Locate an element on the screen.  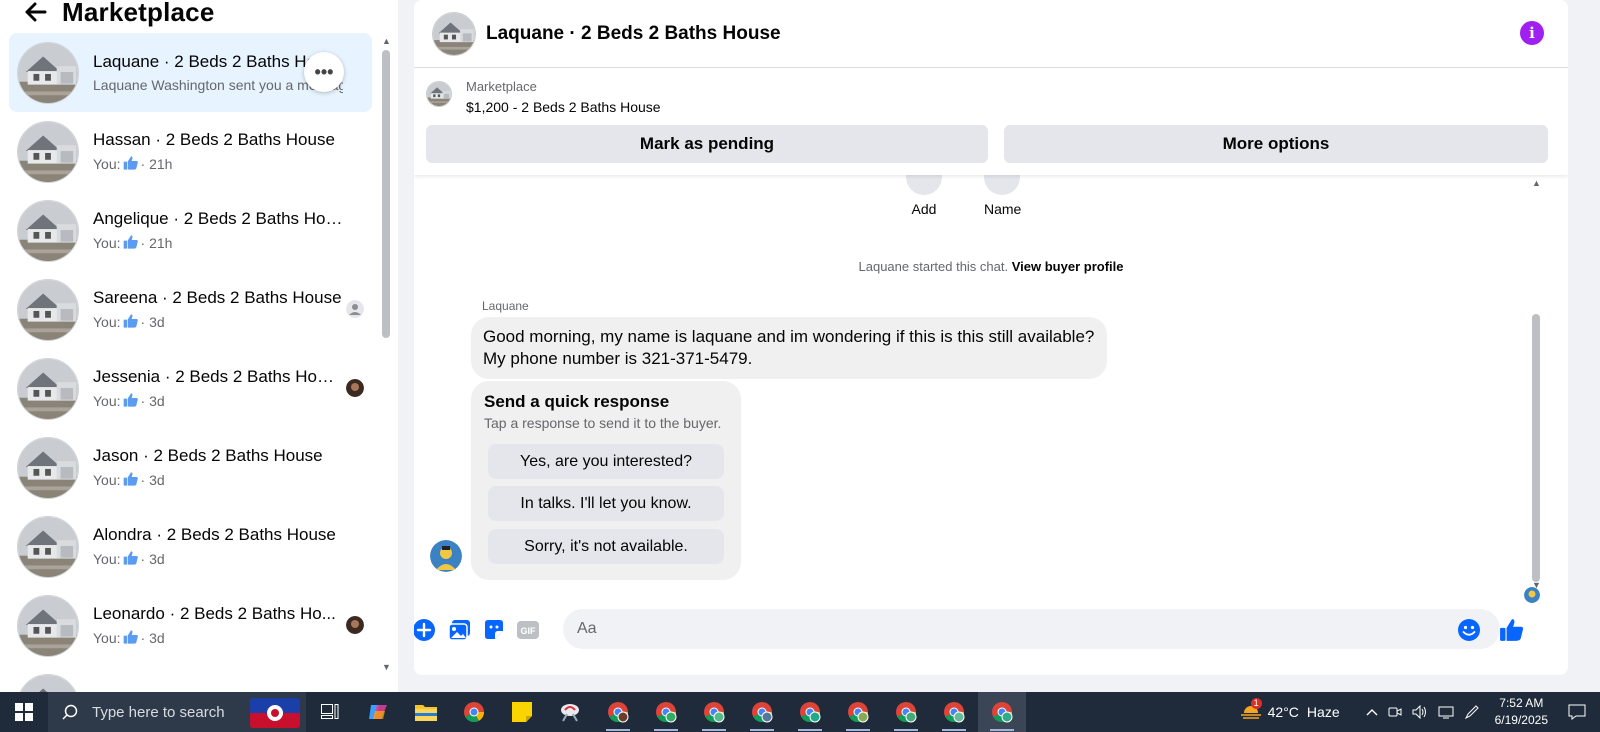
back-button is located at coordinates (36, 13).